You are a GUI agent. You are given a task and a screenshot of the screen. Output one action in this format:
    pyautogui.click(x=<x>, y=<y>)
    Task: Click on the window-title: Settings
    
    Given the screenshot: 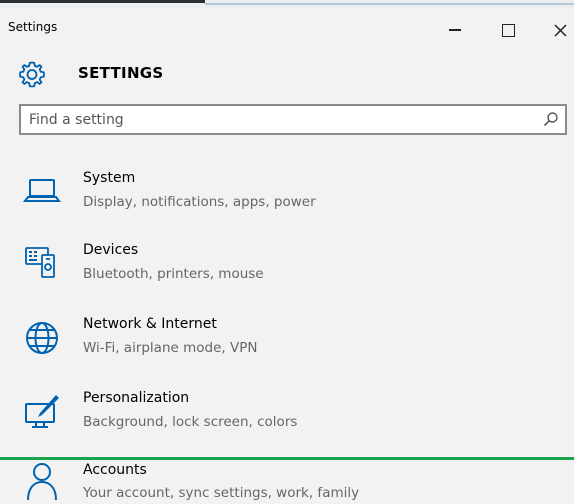 What is the action you would take?
    pyautogui.click(x=33, y=27)
    